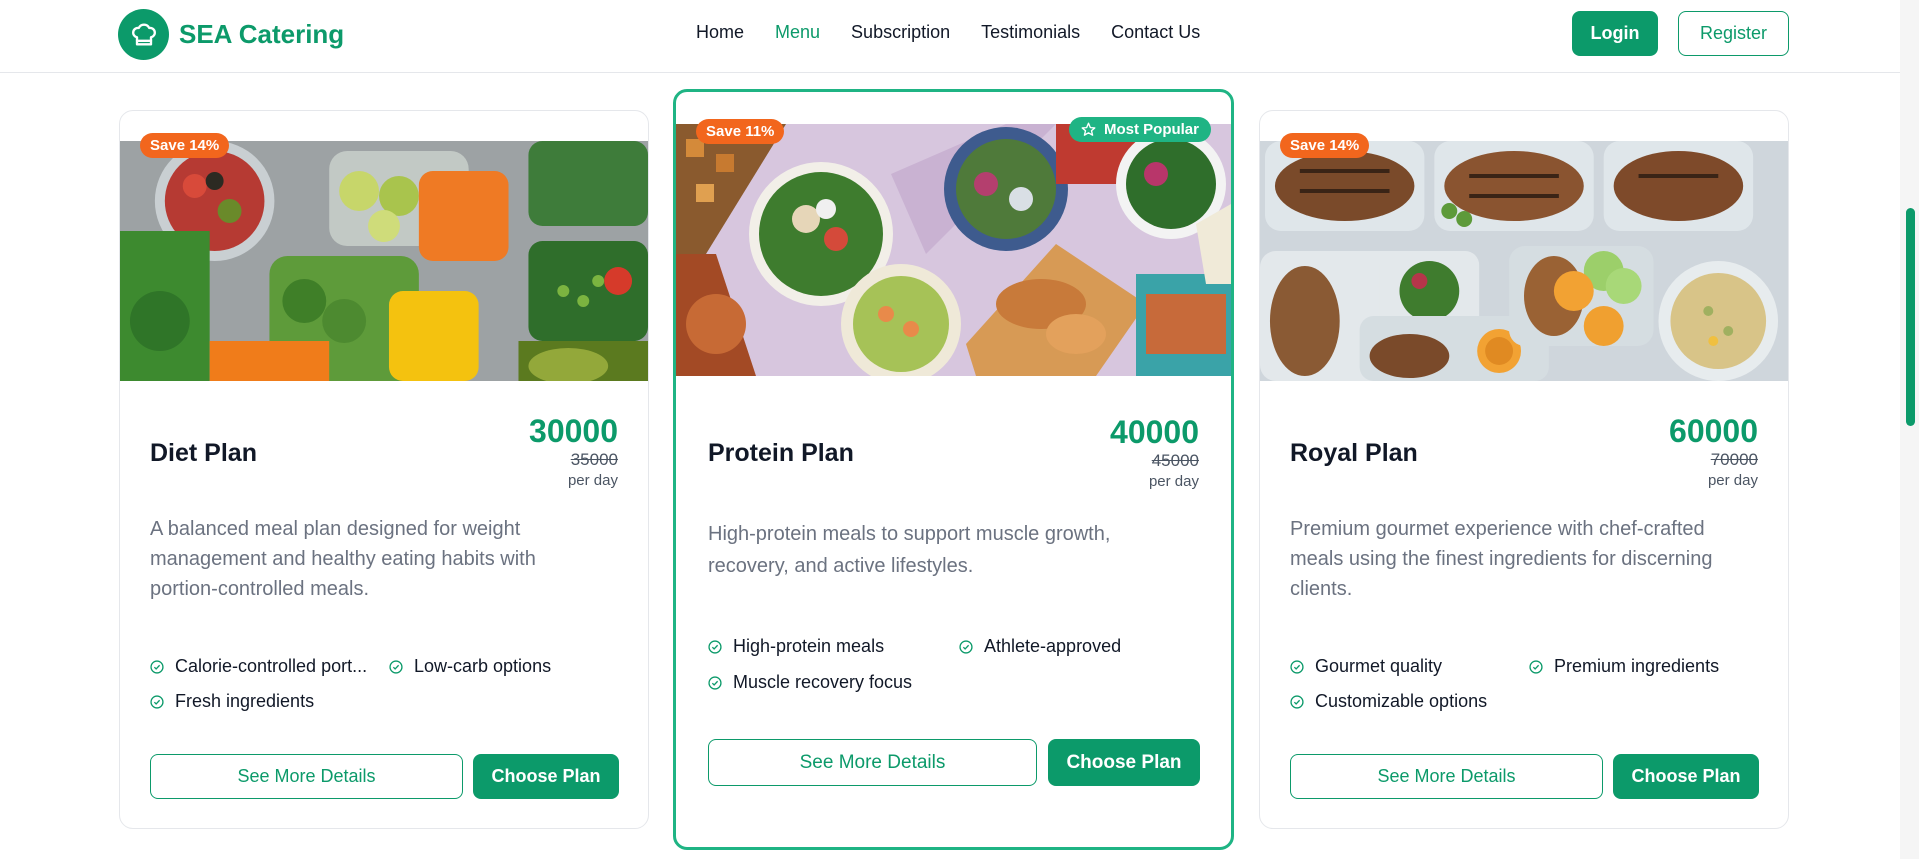 This screenshot has height=859, width=1919. I want to click on feature-label: Fresh ingredients, so click(245, 701).